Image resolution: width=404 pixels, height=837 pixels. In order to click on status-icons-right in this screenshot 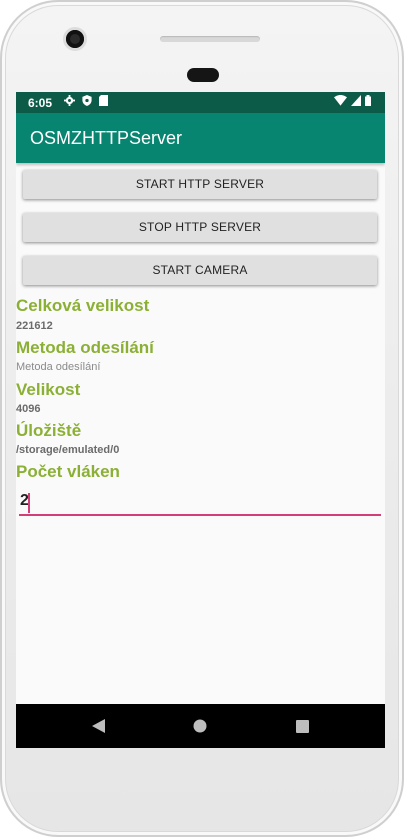, I will do `click(352, 101)`.